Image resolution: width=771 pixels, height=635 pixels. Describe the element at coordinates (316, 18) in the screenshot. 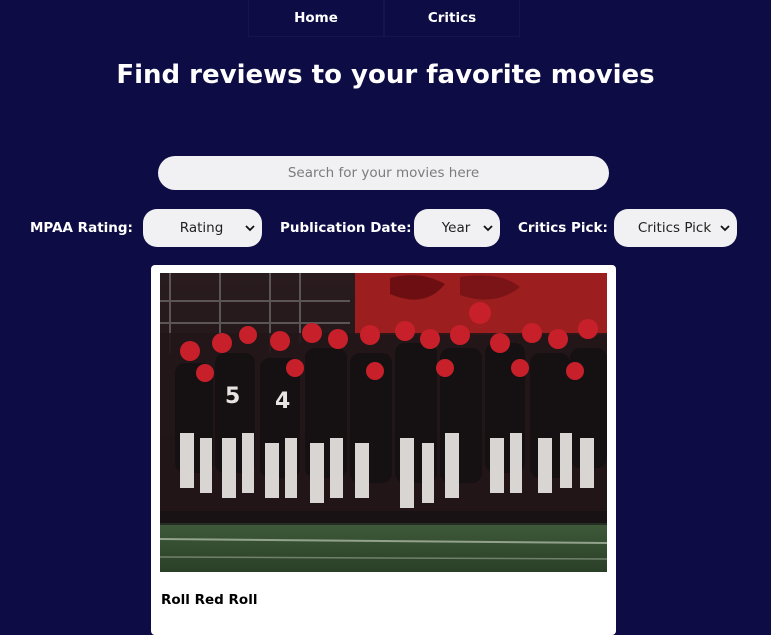

I see `nav-home-link: Home` at that location.